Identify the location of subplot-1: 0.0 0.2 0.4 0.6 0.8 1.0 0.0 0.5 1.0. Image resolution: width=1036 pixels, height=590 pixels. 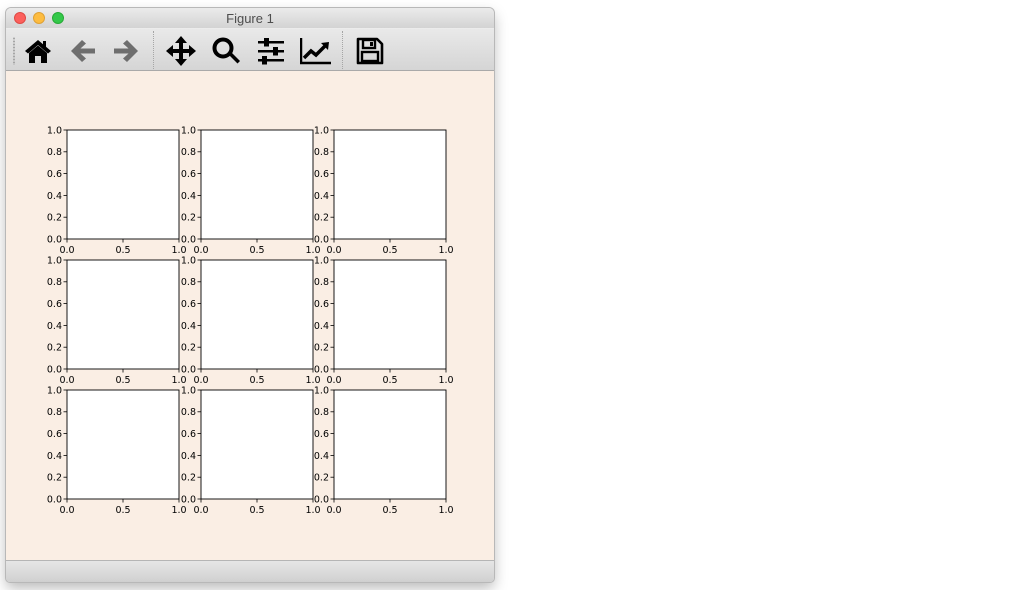
(117, 190).